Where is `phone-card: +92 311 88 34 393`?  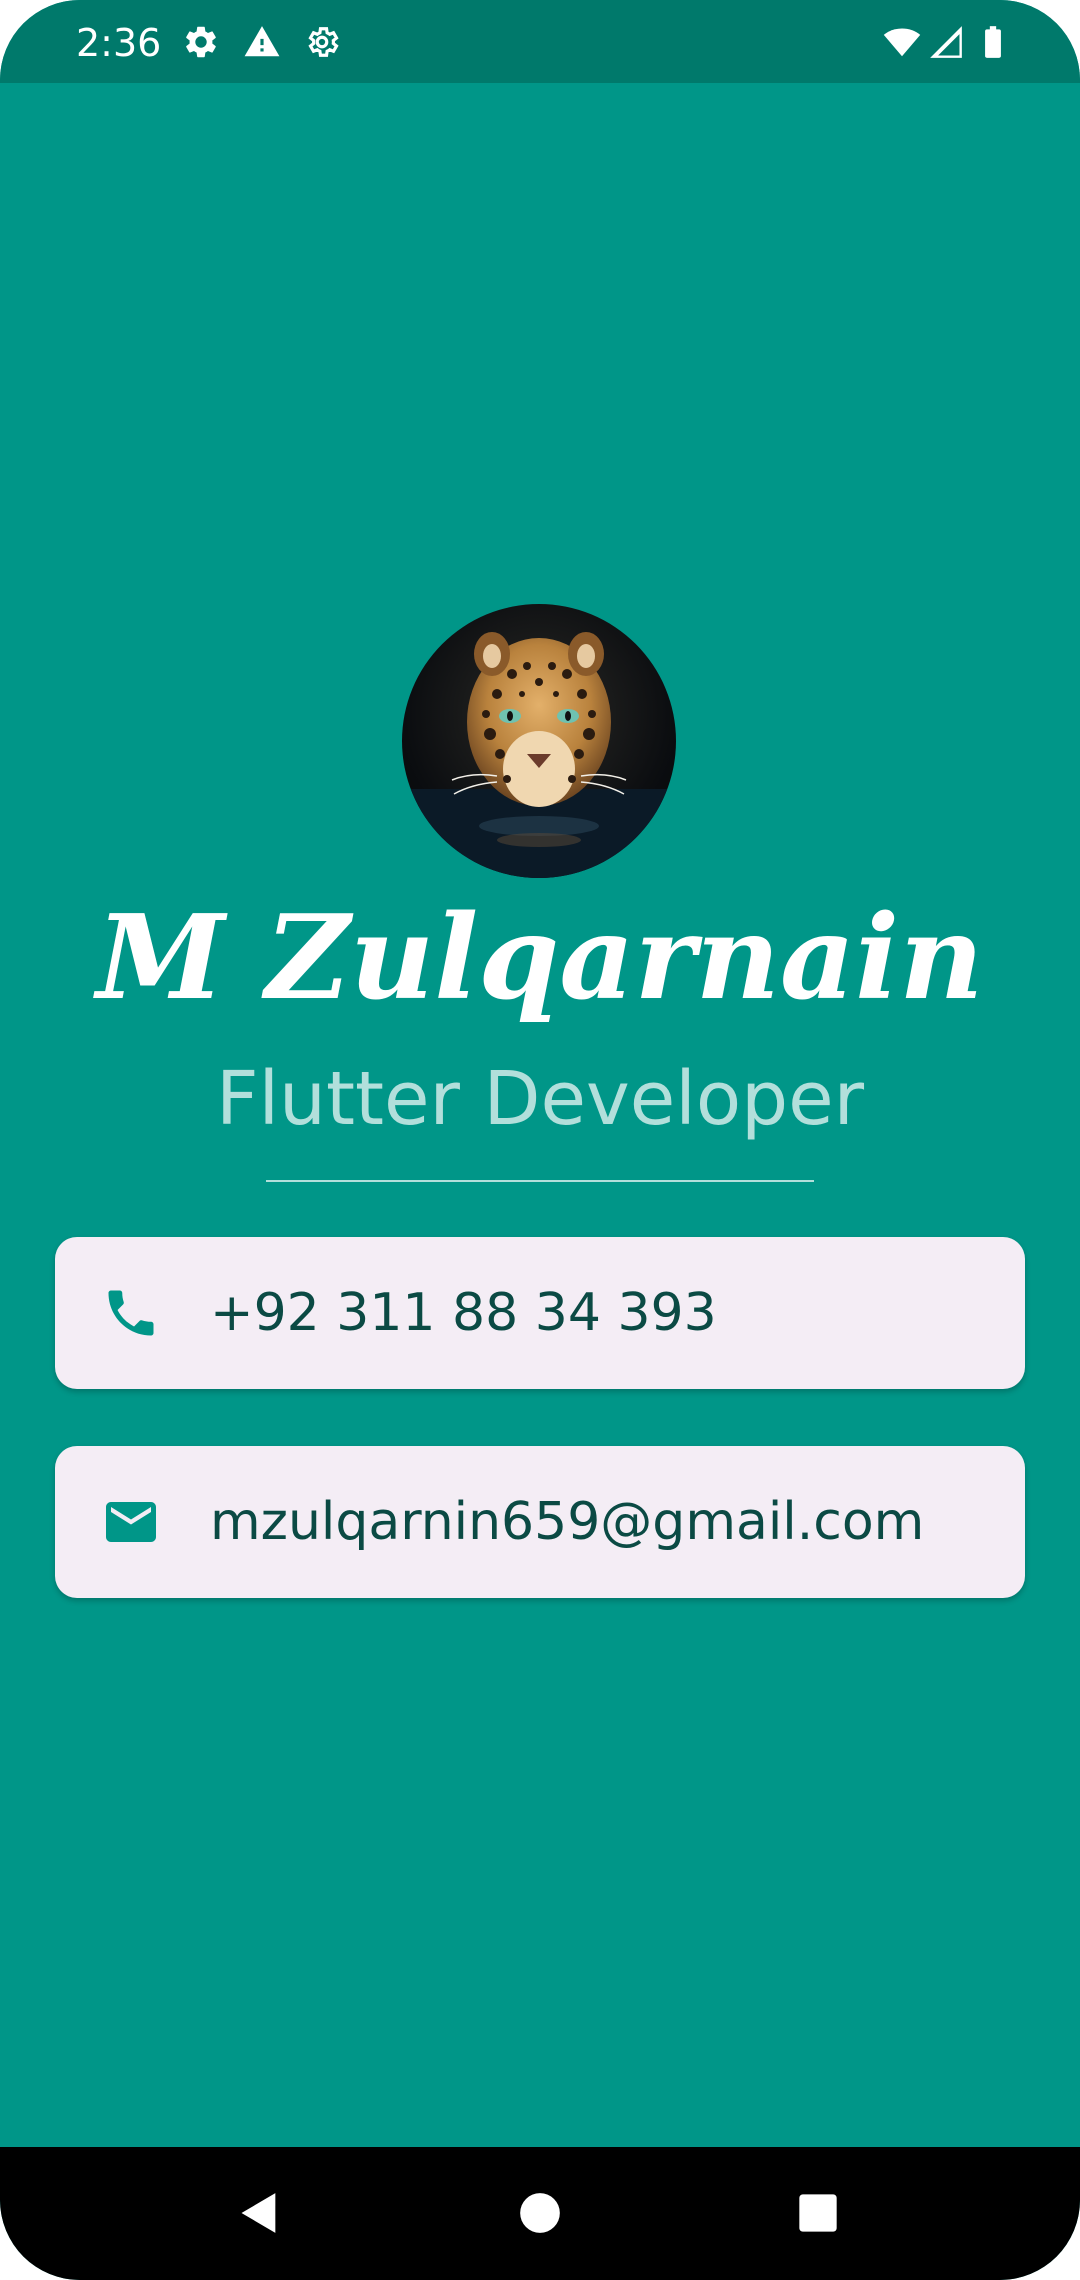
phone-card: +92 311 88 34 393 is located at coordinates (540, 1313).